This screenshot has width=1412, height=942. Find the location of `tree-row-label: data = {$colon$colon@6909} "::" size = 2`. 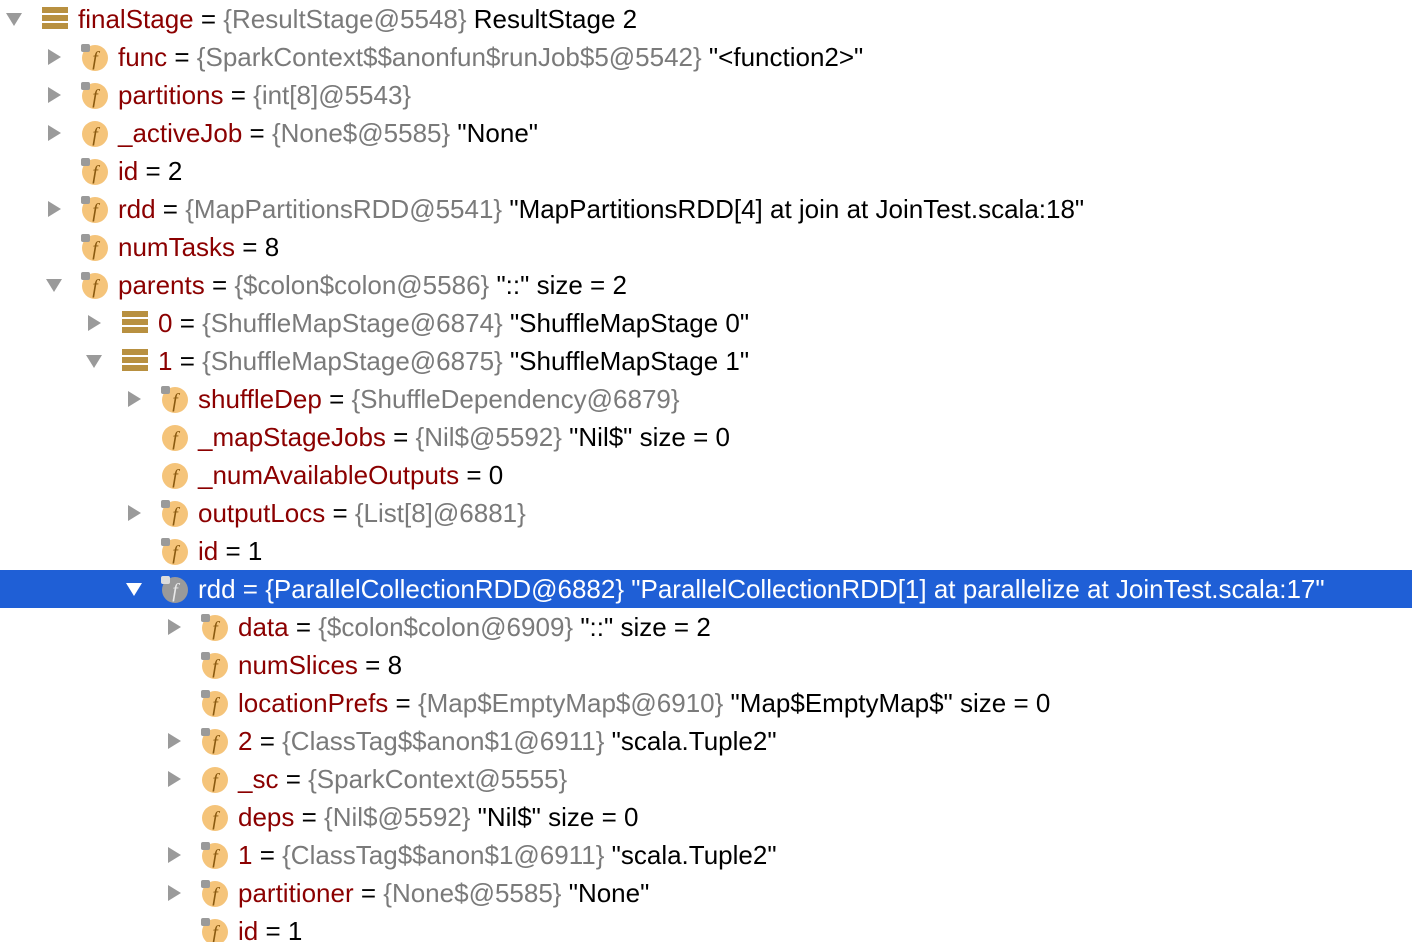

tree-row-label: data = {$colon$colon@6909} "::" size = 2 is located at coordinates (474, 627).